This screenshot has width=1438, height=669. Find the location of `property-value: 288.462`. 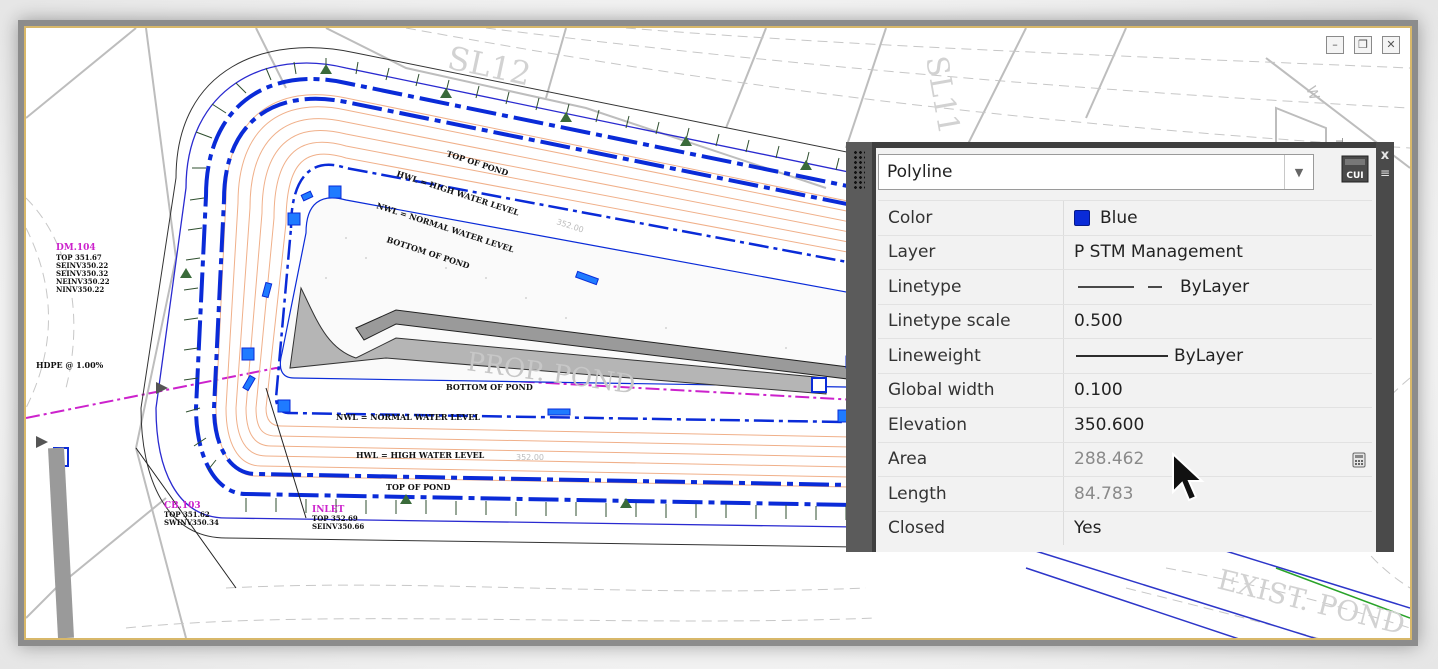

property-value: 288.462 is located at coordinates (1218, 460).